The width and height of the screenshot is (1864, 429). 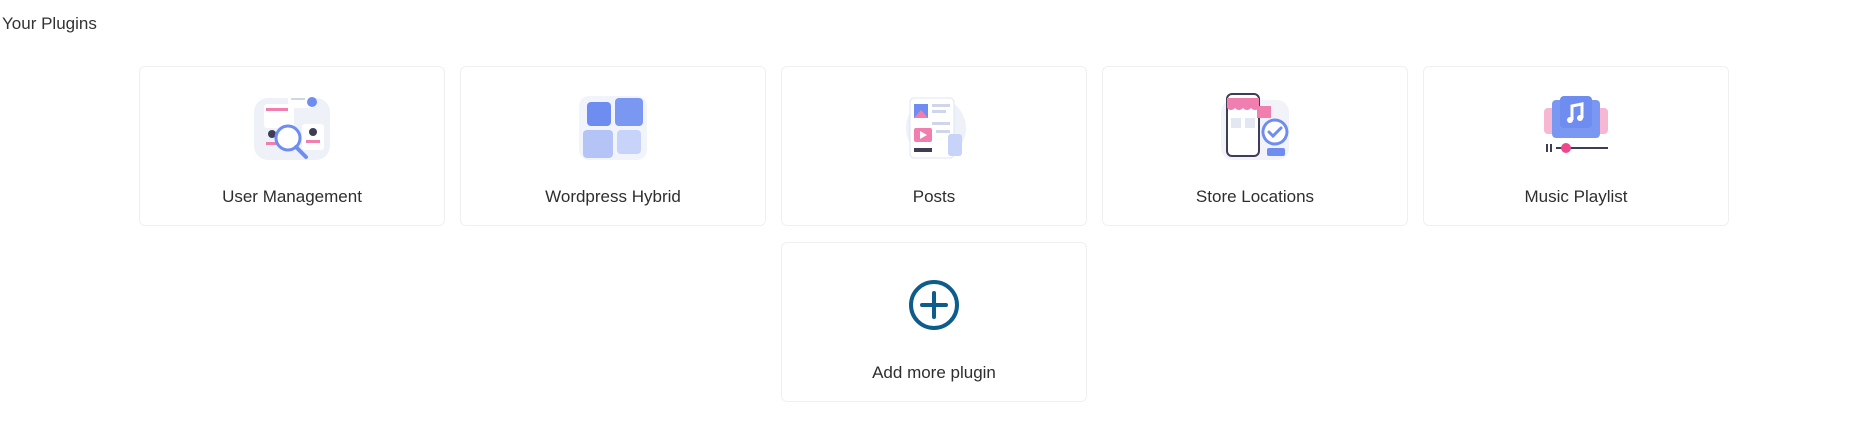 I want to click on add-plugin-card: Add more plugin, so click(x=934, y=322).